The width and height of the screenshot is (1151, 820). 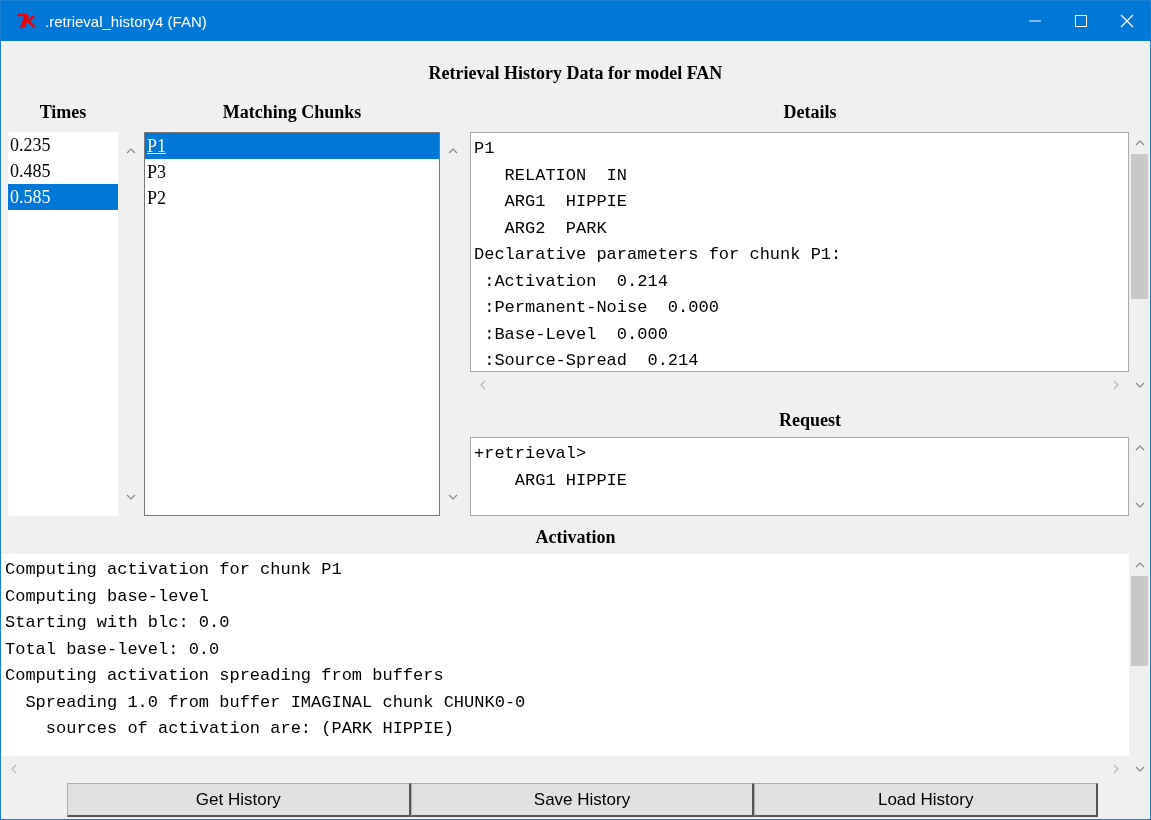 I want to click on history-button: Load History, so click(x=926, y=800).